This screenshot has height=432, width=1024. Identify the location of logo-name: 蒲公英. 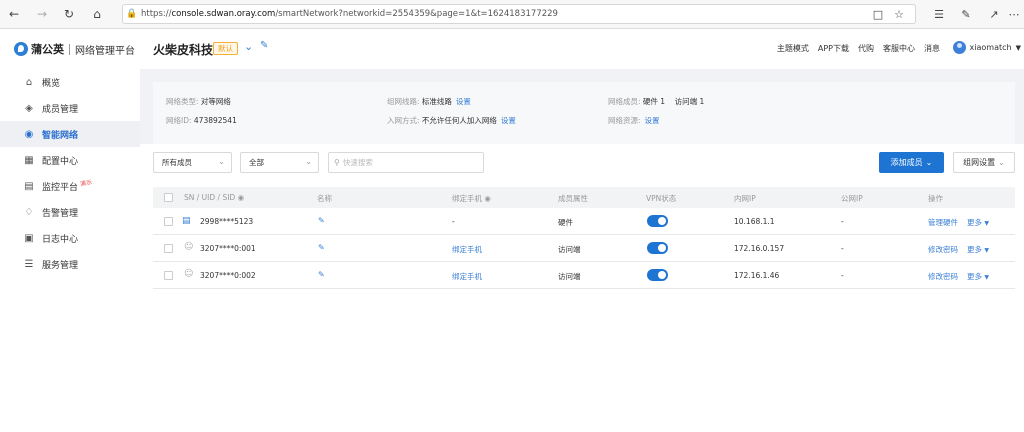
(47, 49).